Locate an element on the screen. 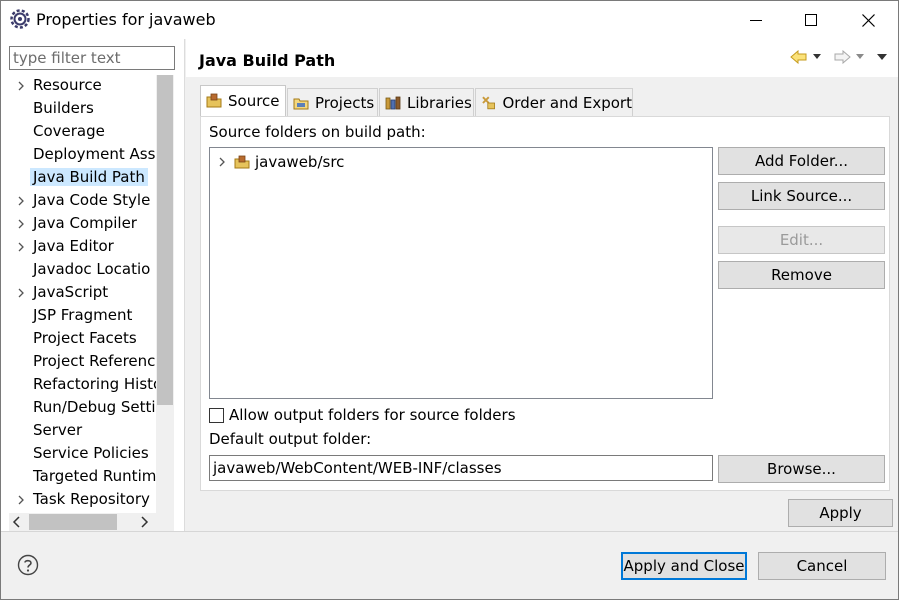 The image size is (899, 600). allow-output-folders-label: Allow output folders for source folders is located at coordinates (372, 415).